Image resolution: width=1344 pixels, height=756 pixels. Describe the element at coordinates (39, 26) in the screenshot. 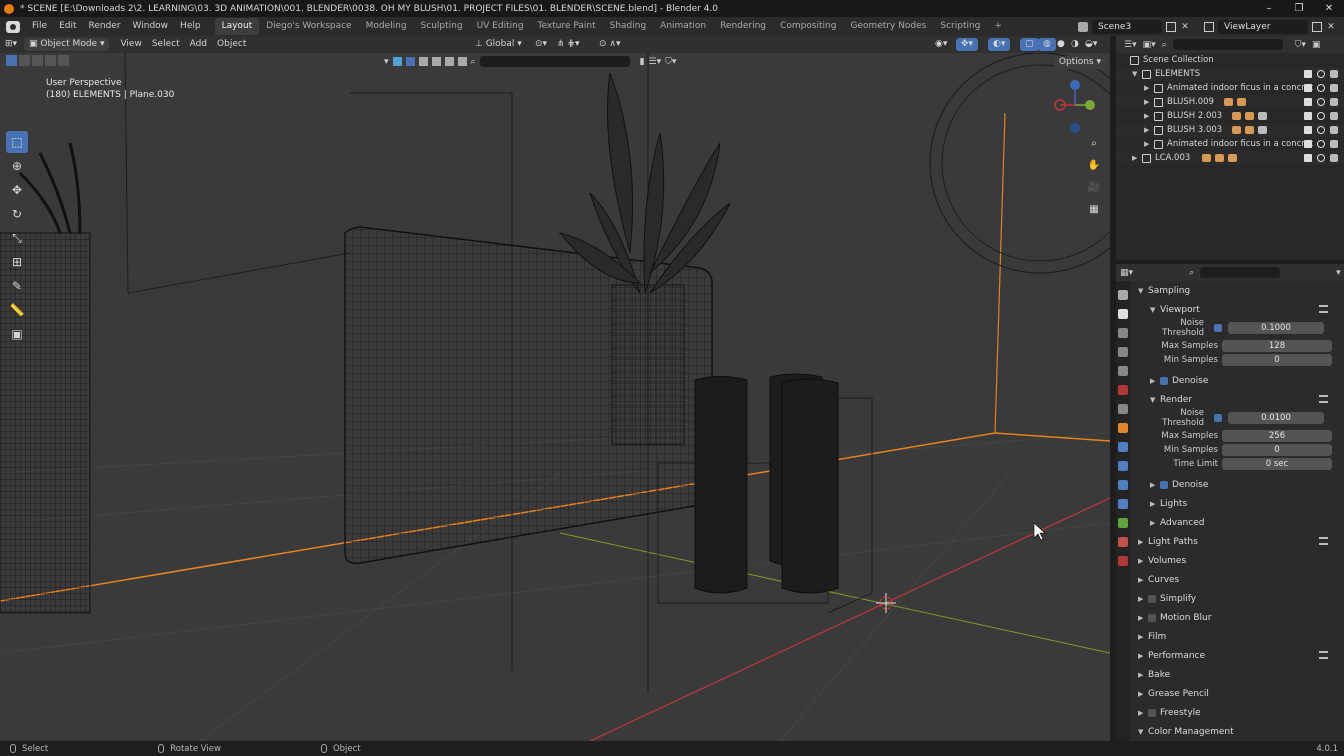

I see `menu-file: File` at that location.